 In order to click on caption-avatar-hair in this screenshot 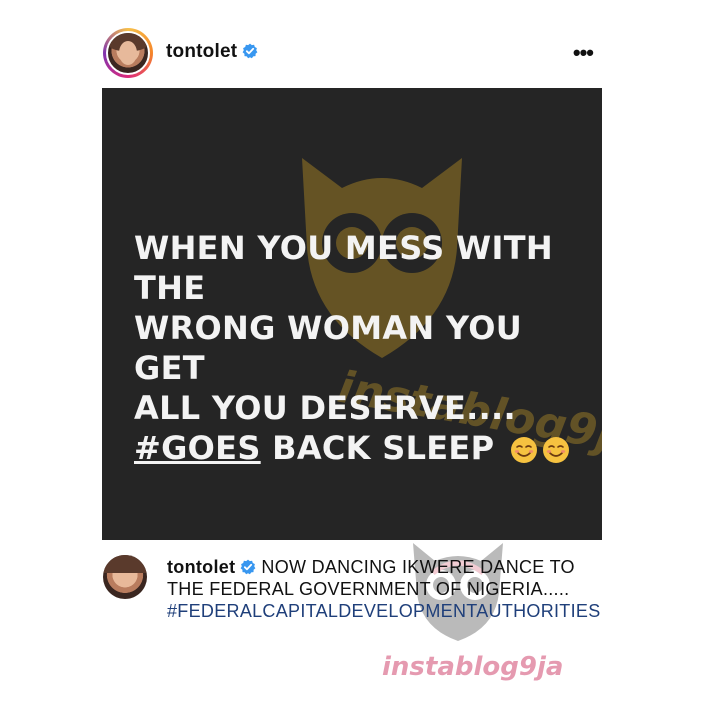, I will do `click(125, 564)`.